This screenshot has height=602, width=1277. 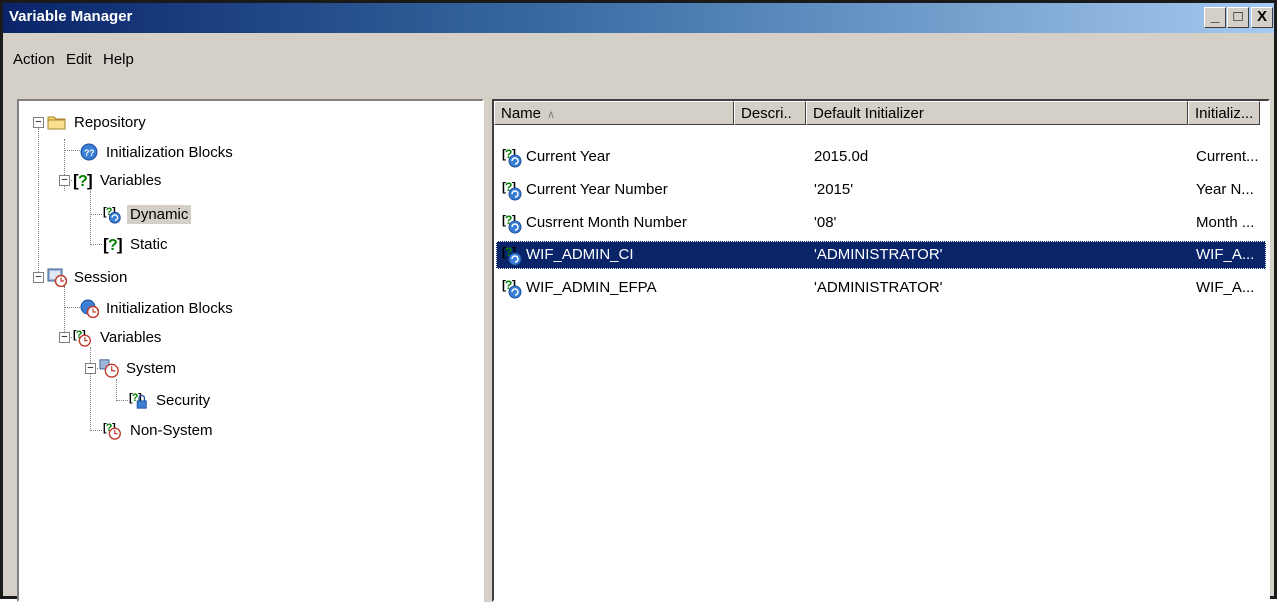 What do you see at coordinates (597, 189) in the screenshot?
I see `cell-name: Current Year Number` at bounding box center [597, 189].